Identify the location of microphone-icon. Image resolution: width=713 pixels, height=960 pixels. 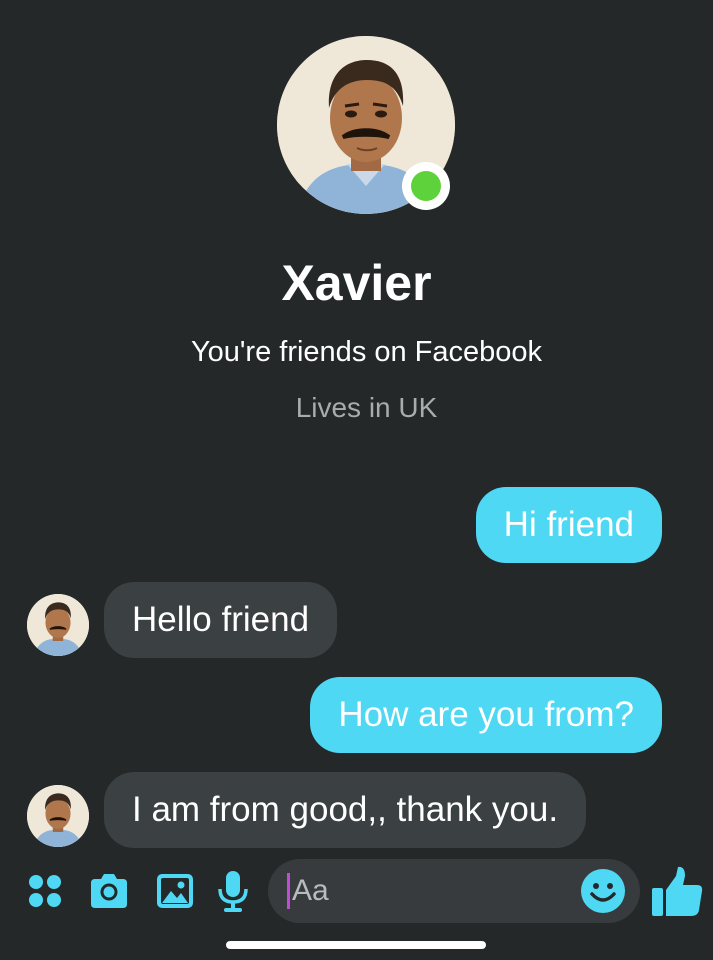
(233, 891).